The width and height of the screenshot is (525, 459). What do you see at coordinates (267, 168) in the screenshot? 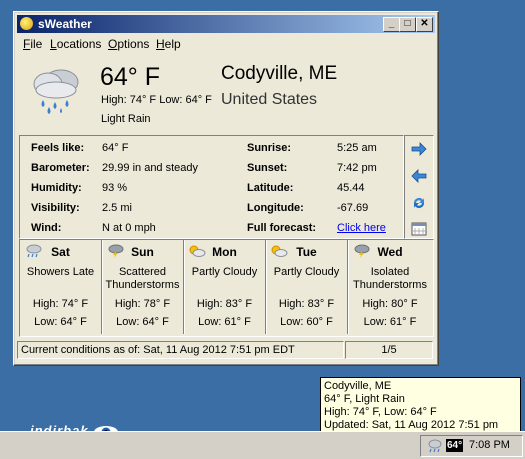
I see `sunset-label: Sunset:` at bounding box center [267, 168].